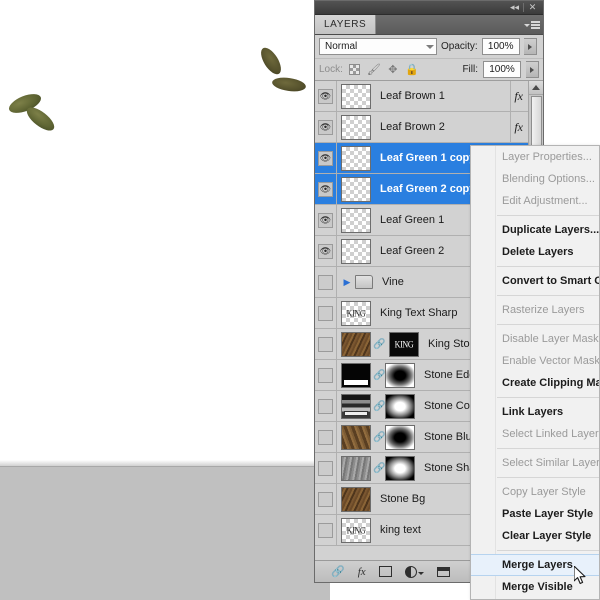 This screenshot has height=600, width=600. Describe the element at coordinates (429, 8) in the screenshot. I see `panel-titlebar: ◂◂ ✕` at that location.